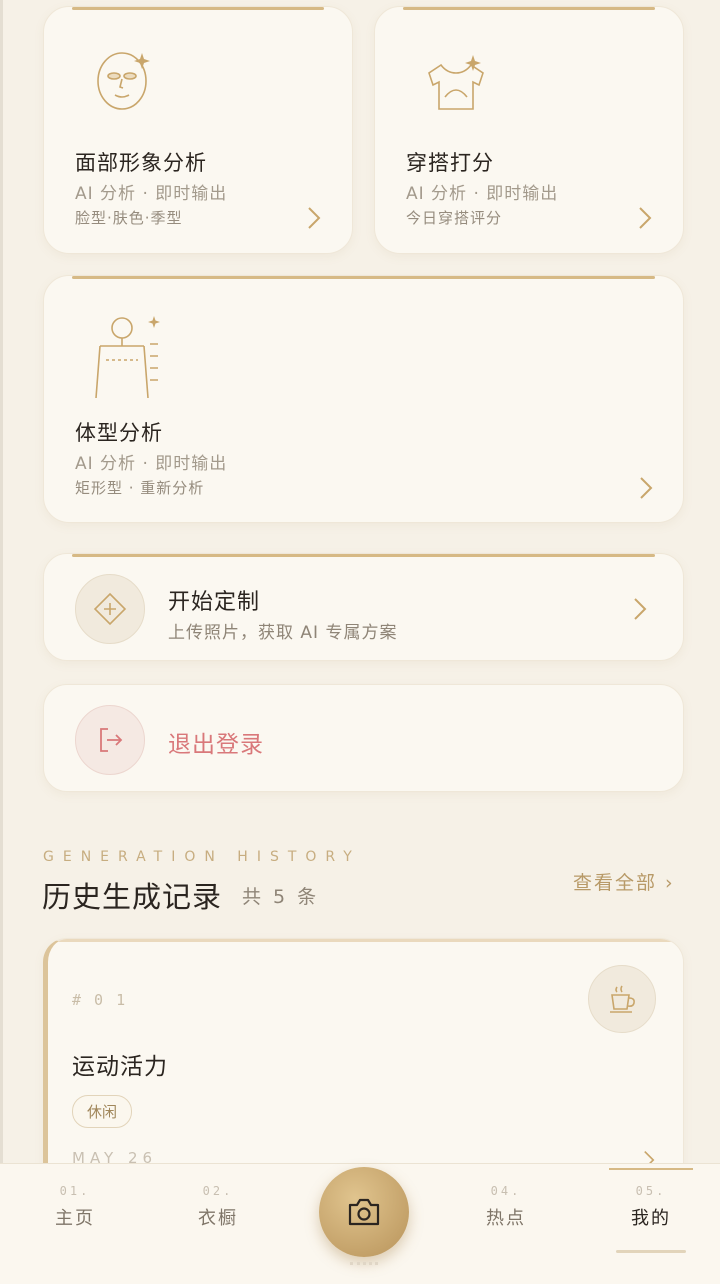 The width and height of the screenshot is (720, 1284). I want to click on nav-label: 热点, so click(506, 1218).